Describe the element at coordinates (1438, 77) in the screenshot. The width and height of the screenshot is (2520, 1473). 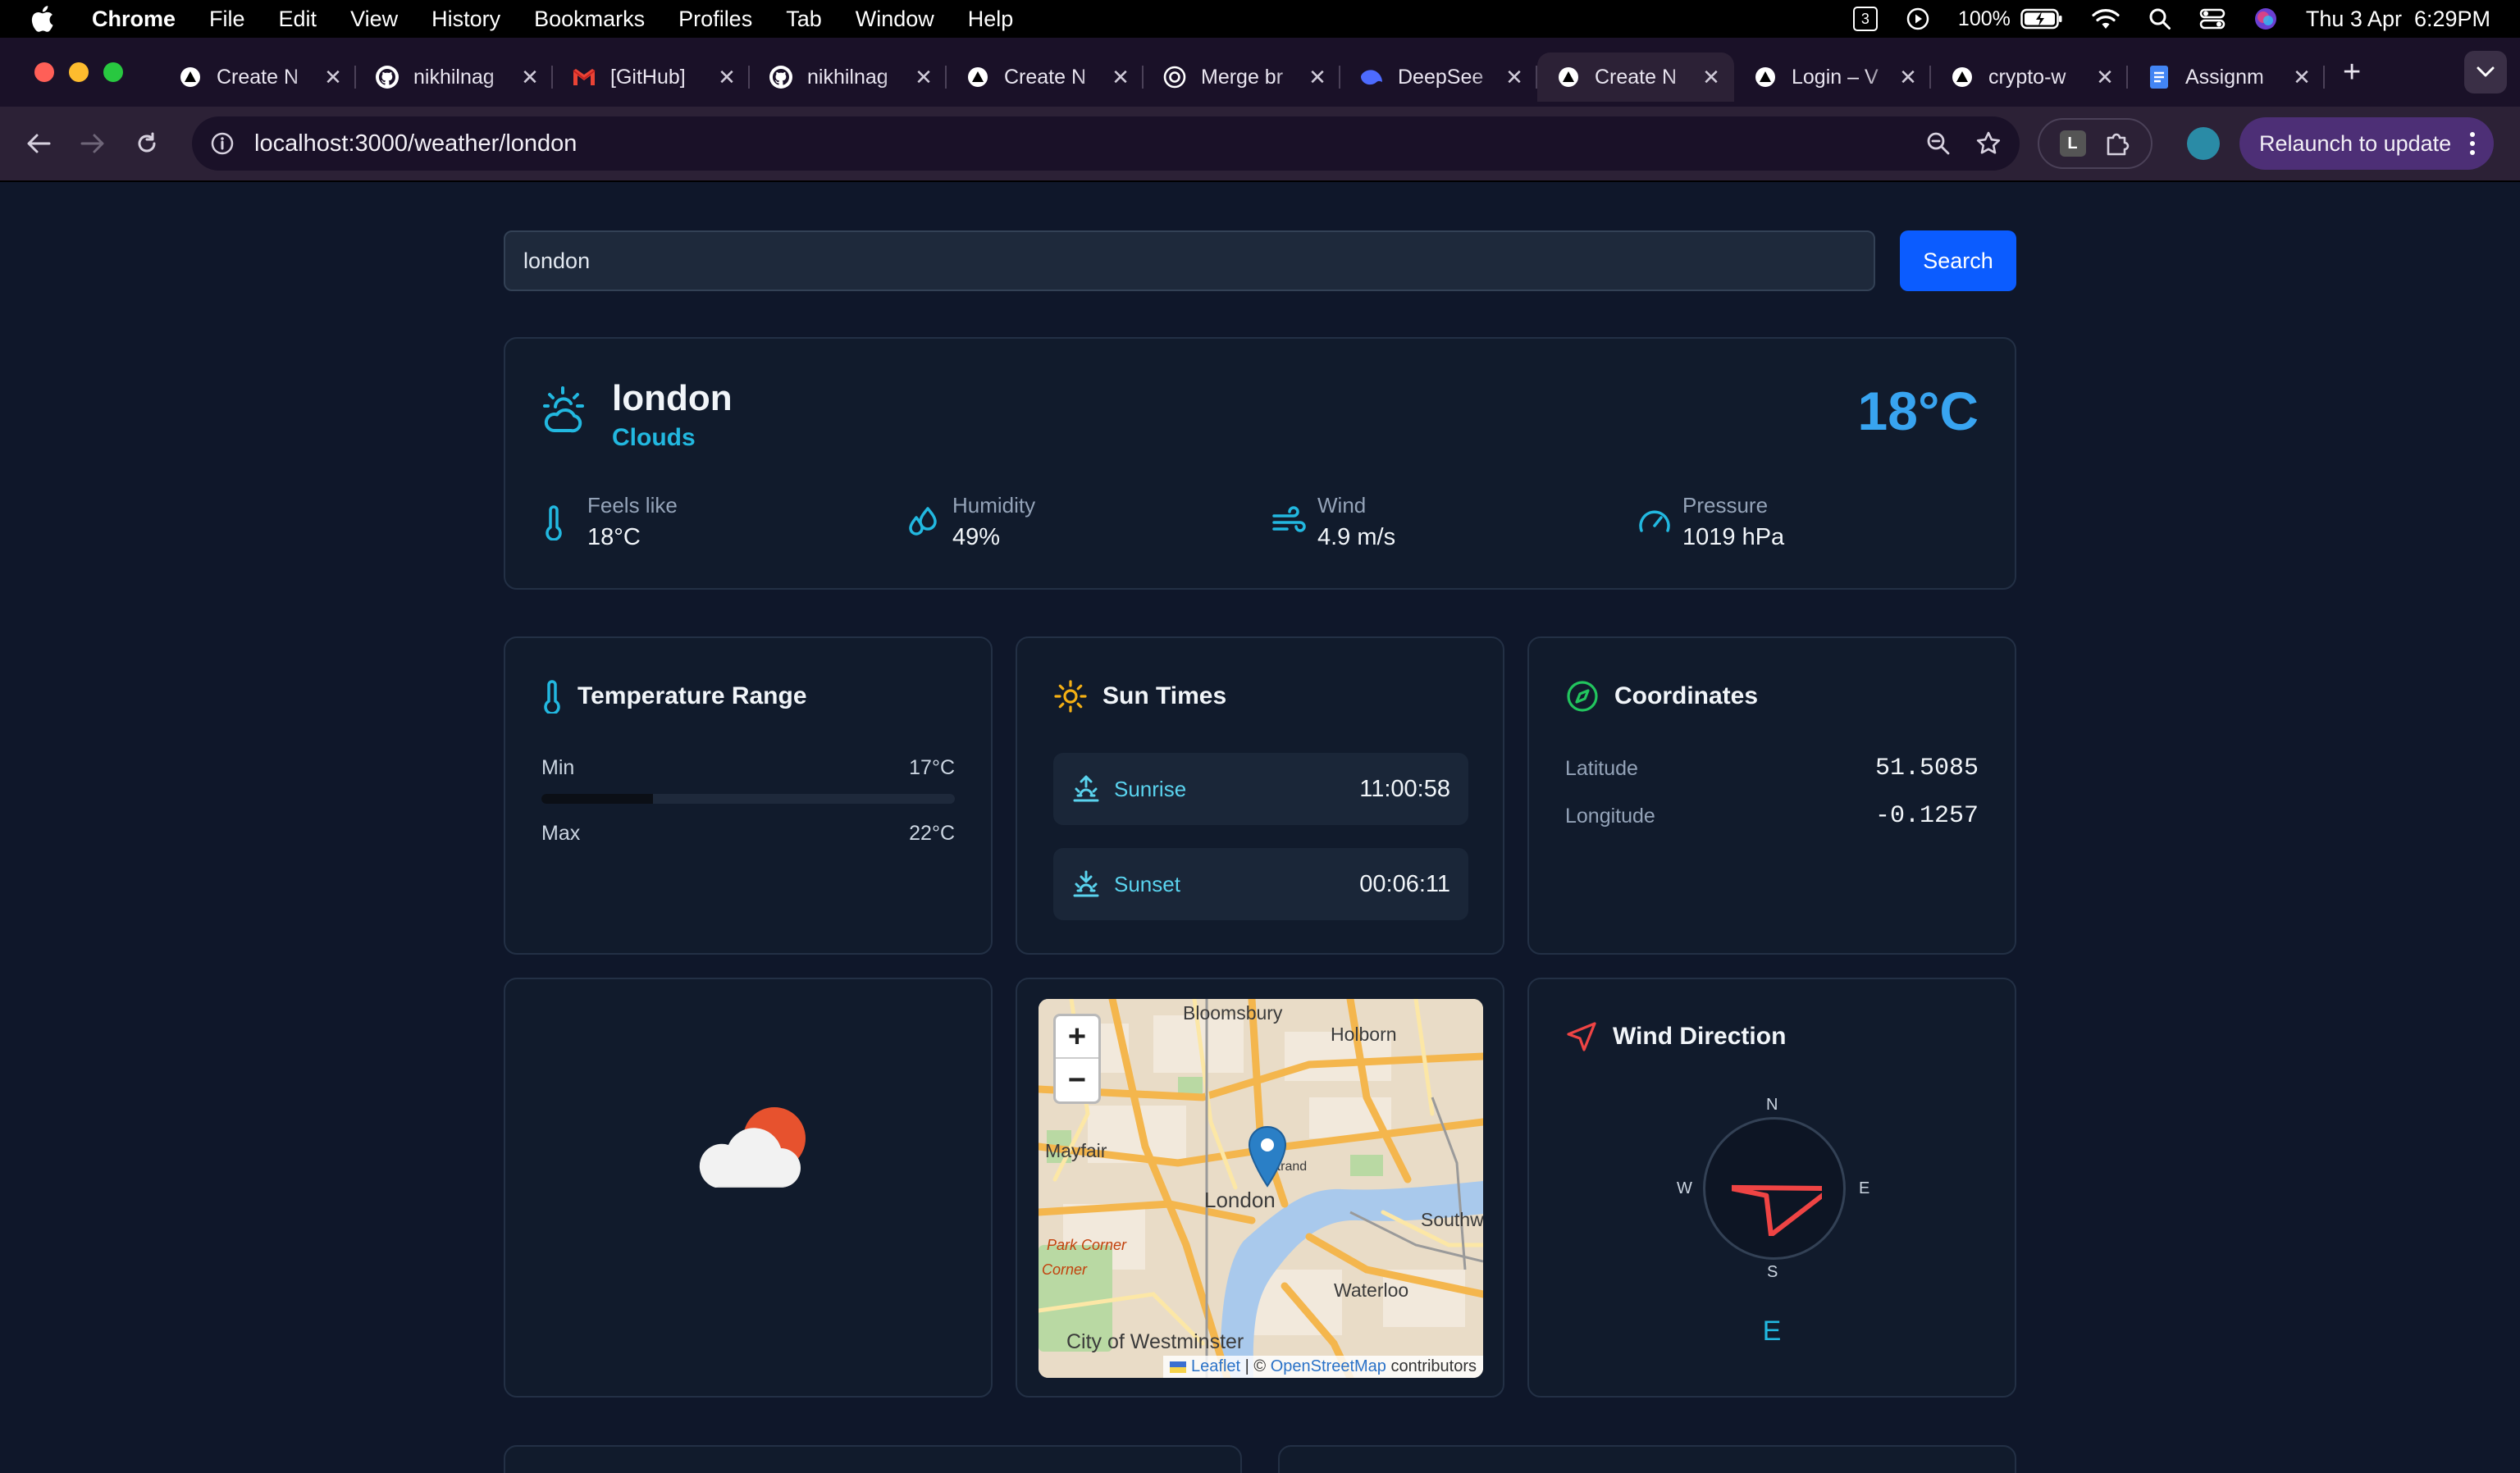
I see `browser-tab: DeepSee ✕` at that location.